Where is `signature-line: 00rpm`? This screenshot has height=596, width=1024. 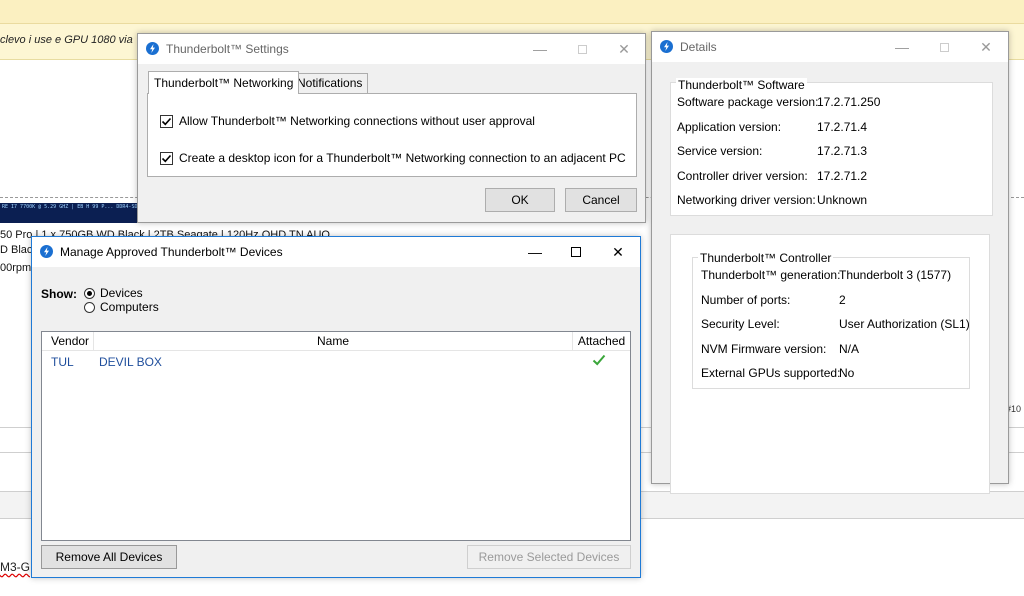 signature-line: 00rpm is located at coordinates (16, 268).